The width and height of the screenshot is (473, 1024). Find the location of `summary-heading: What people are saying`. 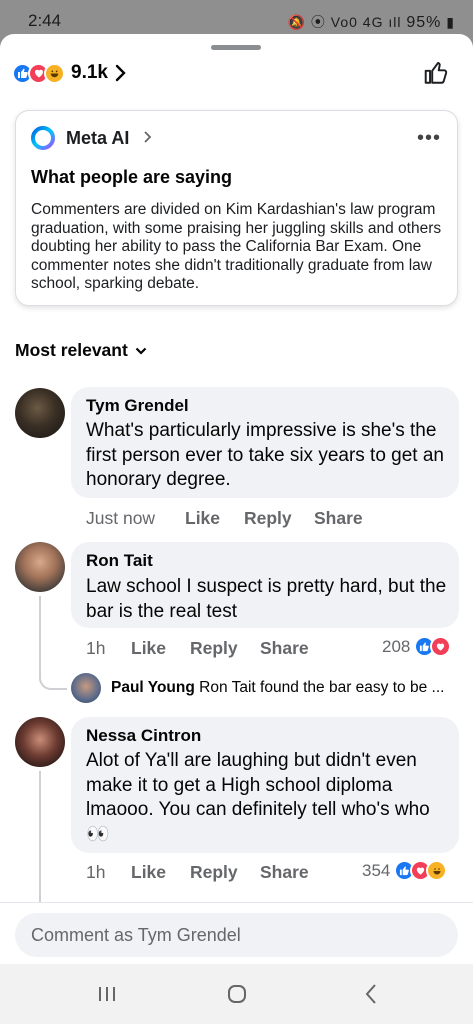

summary-heading: What people are saying is located at coordinates (132, 177).